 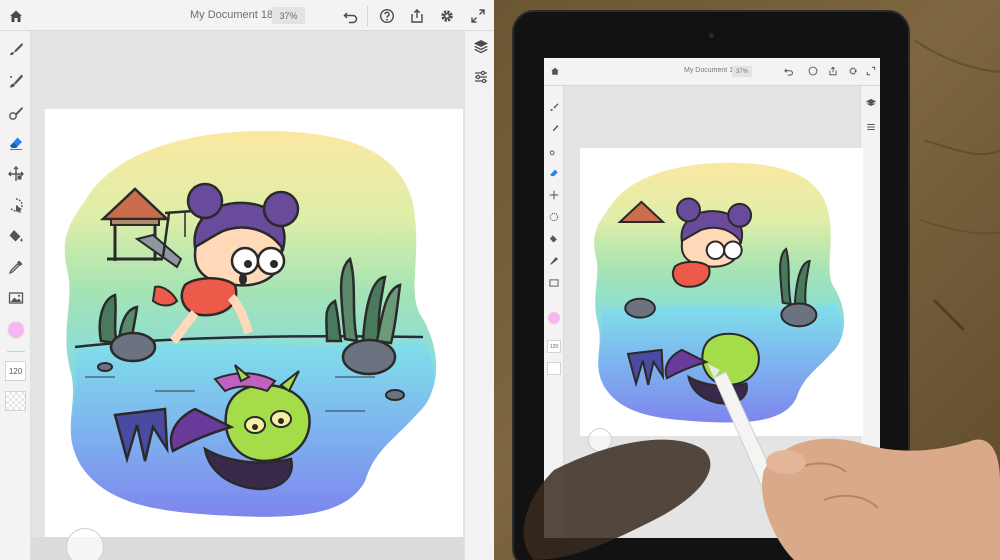 I want to click on top-bar: My Document 18 37%, so click(x=247, y=15).